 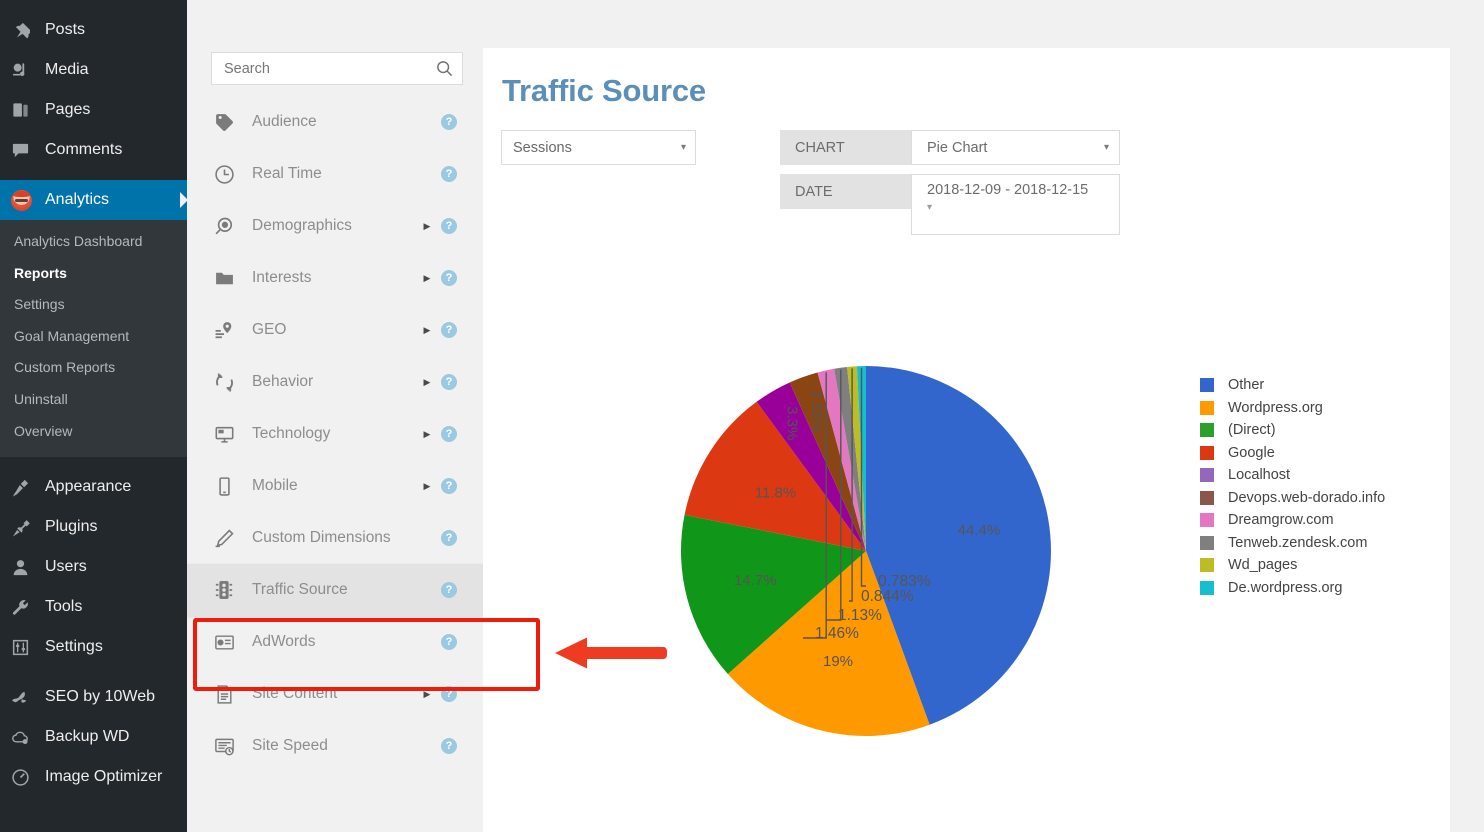 What do you see at coordinates (25, 607) in the screenshot?
I see `wrench-icon` at bounding box center [25, 607].